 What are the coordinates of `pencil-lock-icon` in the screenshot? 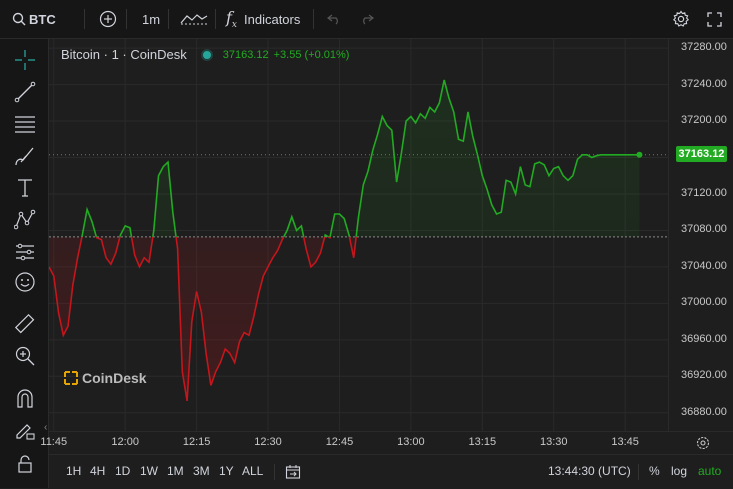 It's located at (25, 432).